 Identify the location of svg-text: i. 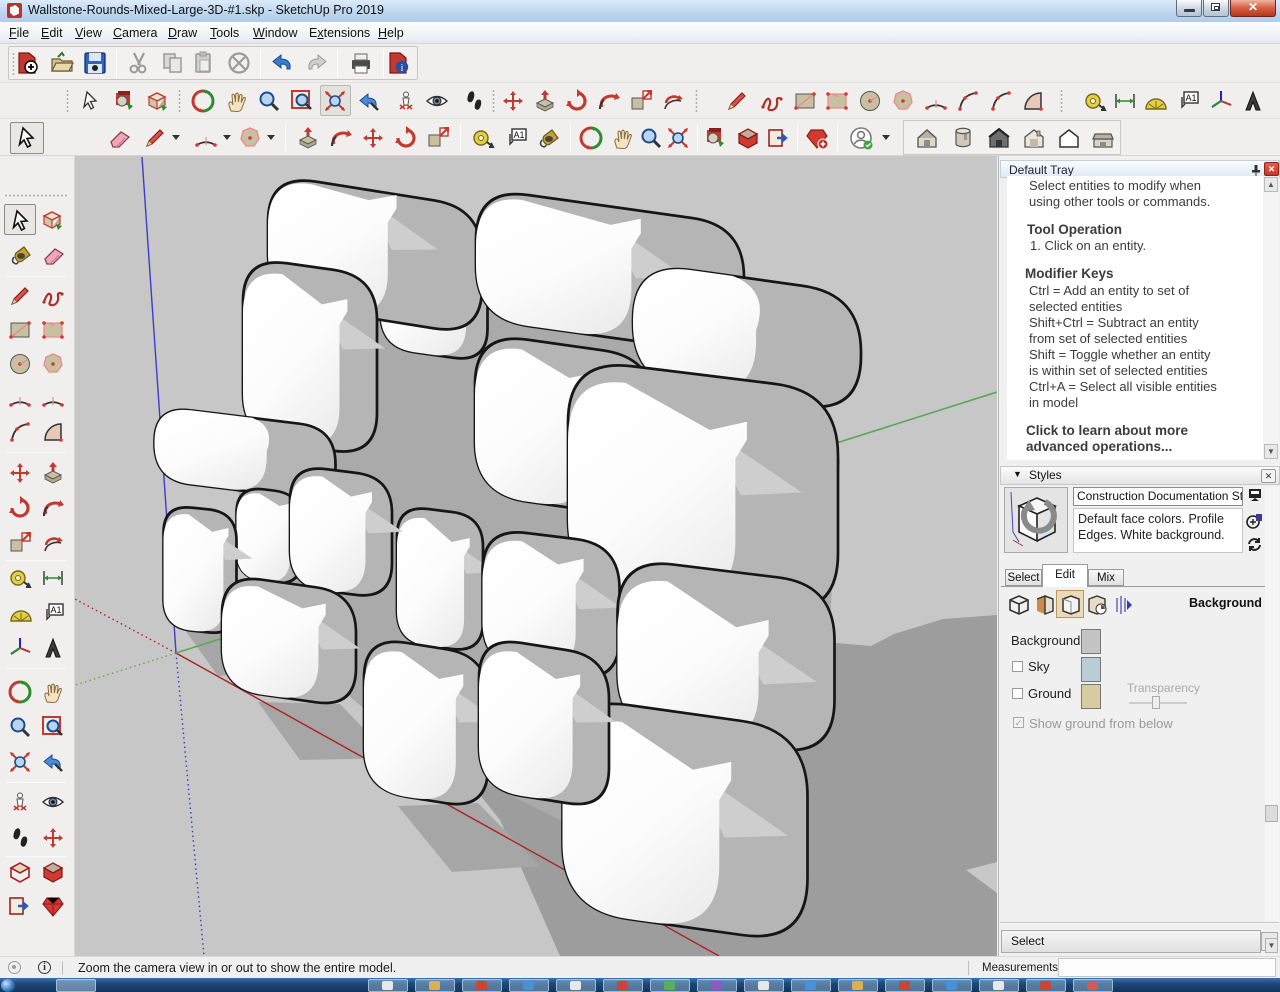
(402, 68).